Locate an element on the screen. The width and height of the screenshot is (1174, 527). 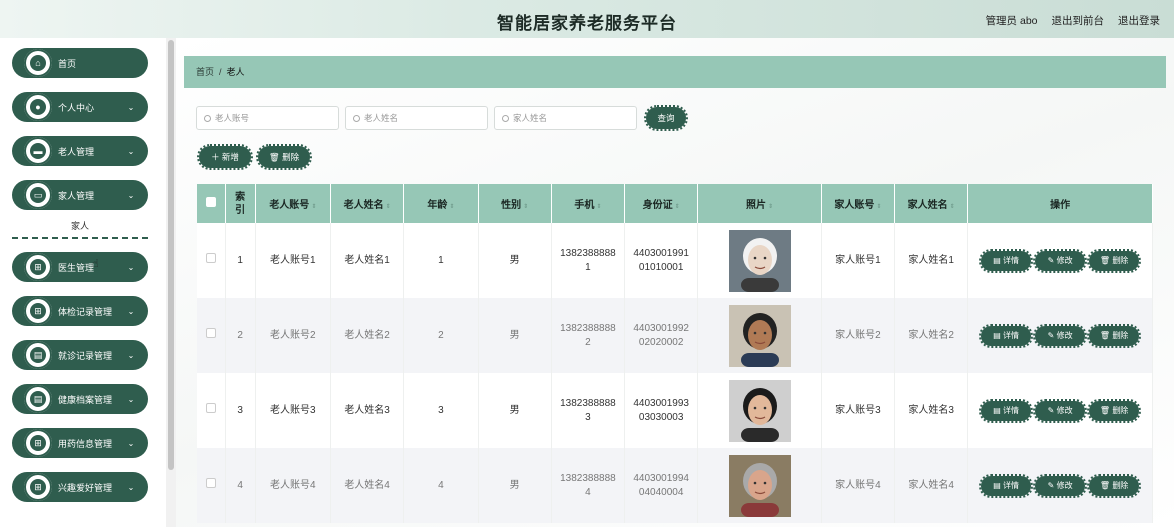
edit-icon: ✎ is located at coordinates (1052, 410).